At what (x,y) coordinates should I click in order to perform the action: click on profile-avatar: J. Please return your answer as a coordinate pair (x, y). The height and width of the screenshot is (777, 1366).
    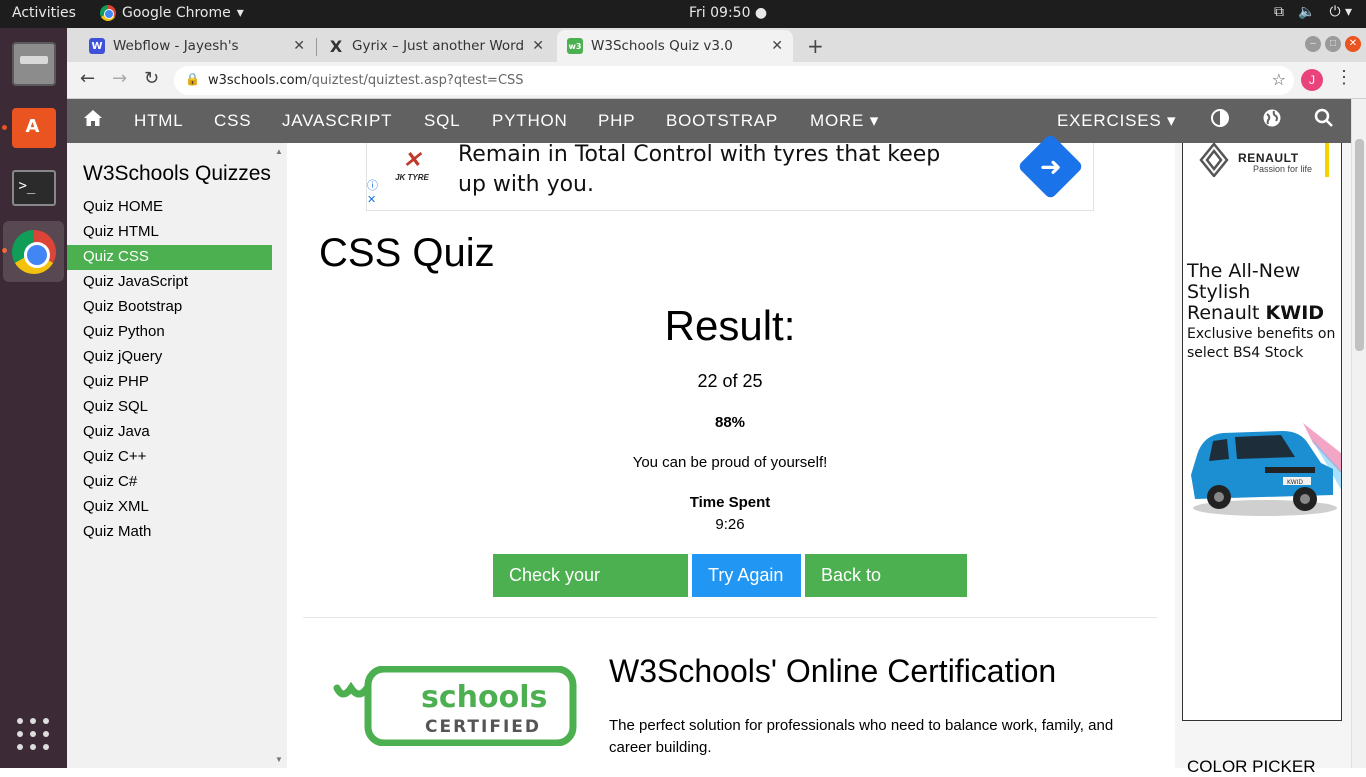
    Looking at the image, I should click on (1312, 80).